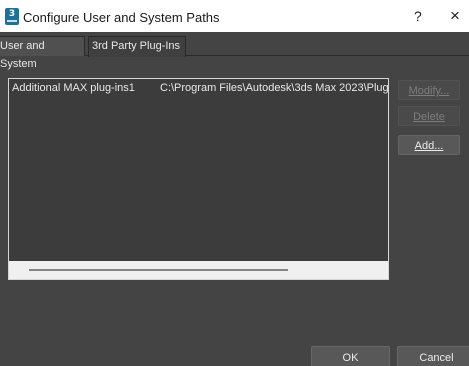 The width and height of the screenshot is (469, 366). What do you see at coordinates (459, 16) in the screenshot?
I see `close-button: ×` at bounding box center [459, 16].